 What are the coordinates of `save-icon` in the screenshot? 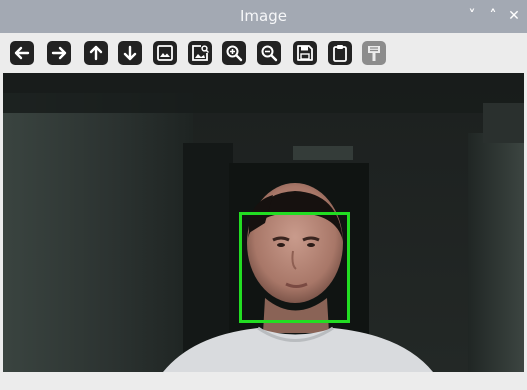 It's located at (305, 53).